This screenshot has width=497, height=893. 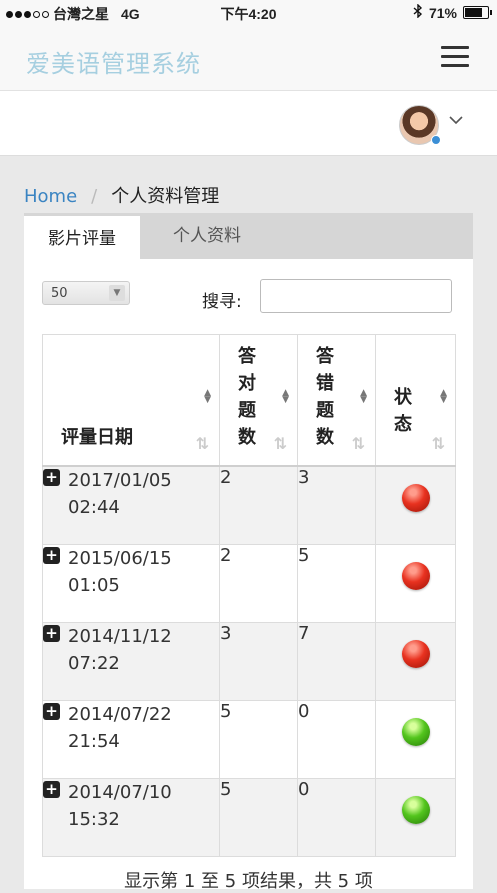 I want to click on wrong-count: 3, so click(x=336, y=505).